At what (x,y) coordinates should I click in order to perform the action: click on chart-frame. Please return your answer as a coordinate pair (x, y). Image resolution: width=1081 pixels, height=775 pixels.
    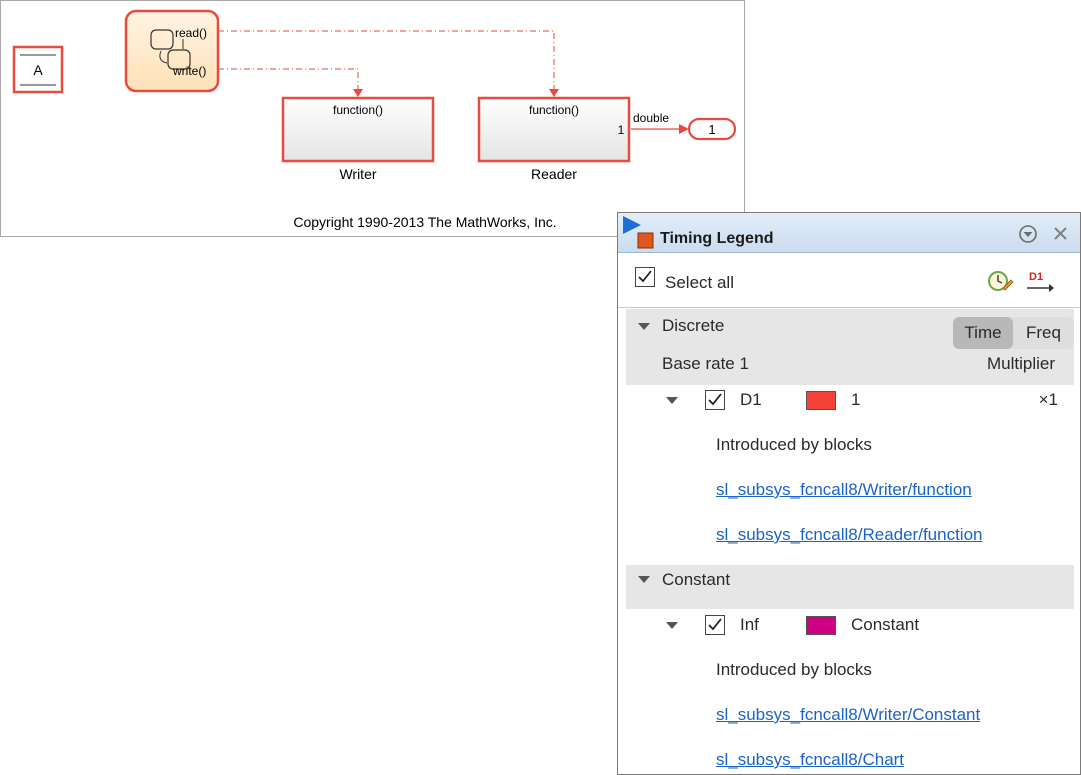
    Looking at the image, I should click on (172, 51).